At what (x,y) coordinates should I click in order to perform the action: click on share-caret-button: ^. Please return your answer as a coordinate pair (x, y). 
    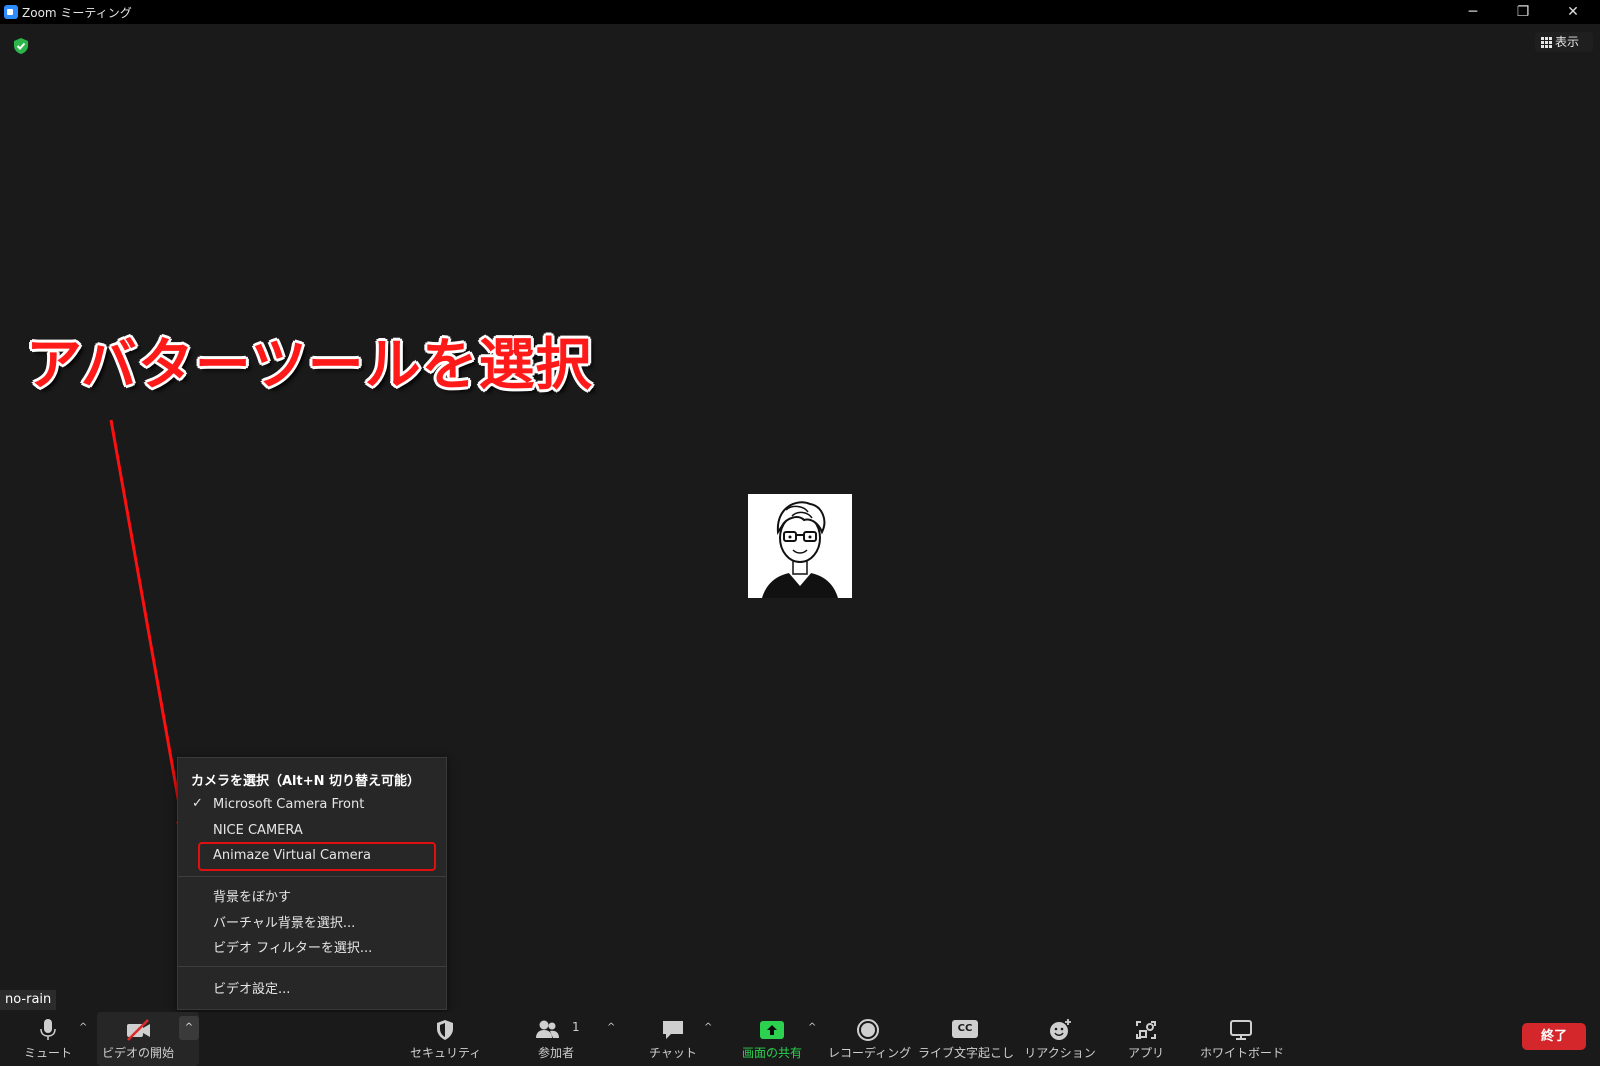
    Looking at the image, I should click on (812, 1027).